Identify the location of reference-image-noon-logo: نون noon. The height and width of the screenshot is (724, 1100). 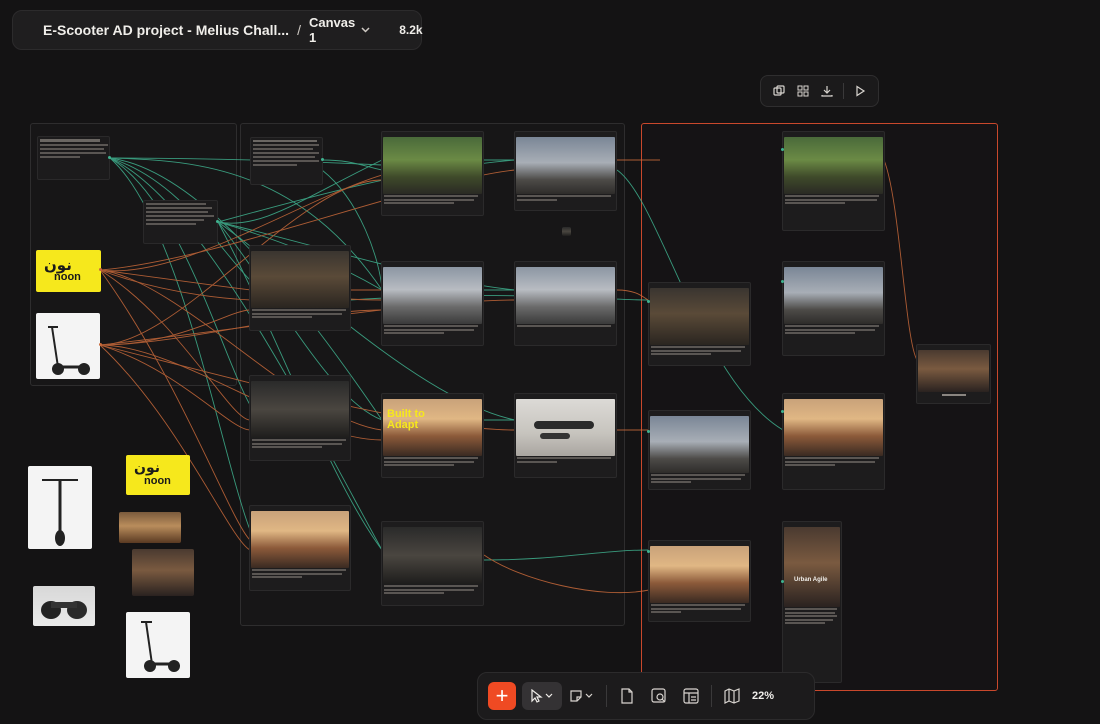
(68, 271).